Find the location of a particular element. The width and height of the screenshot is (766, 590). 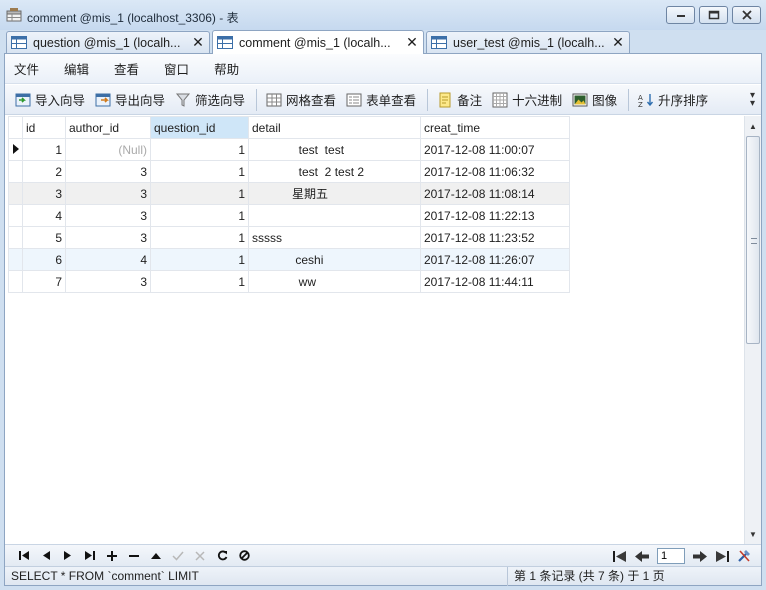

table-row: 6 4 1 ceshi 2017-12-08 11:26:07 is located at coordinates (289, 259).